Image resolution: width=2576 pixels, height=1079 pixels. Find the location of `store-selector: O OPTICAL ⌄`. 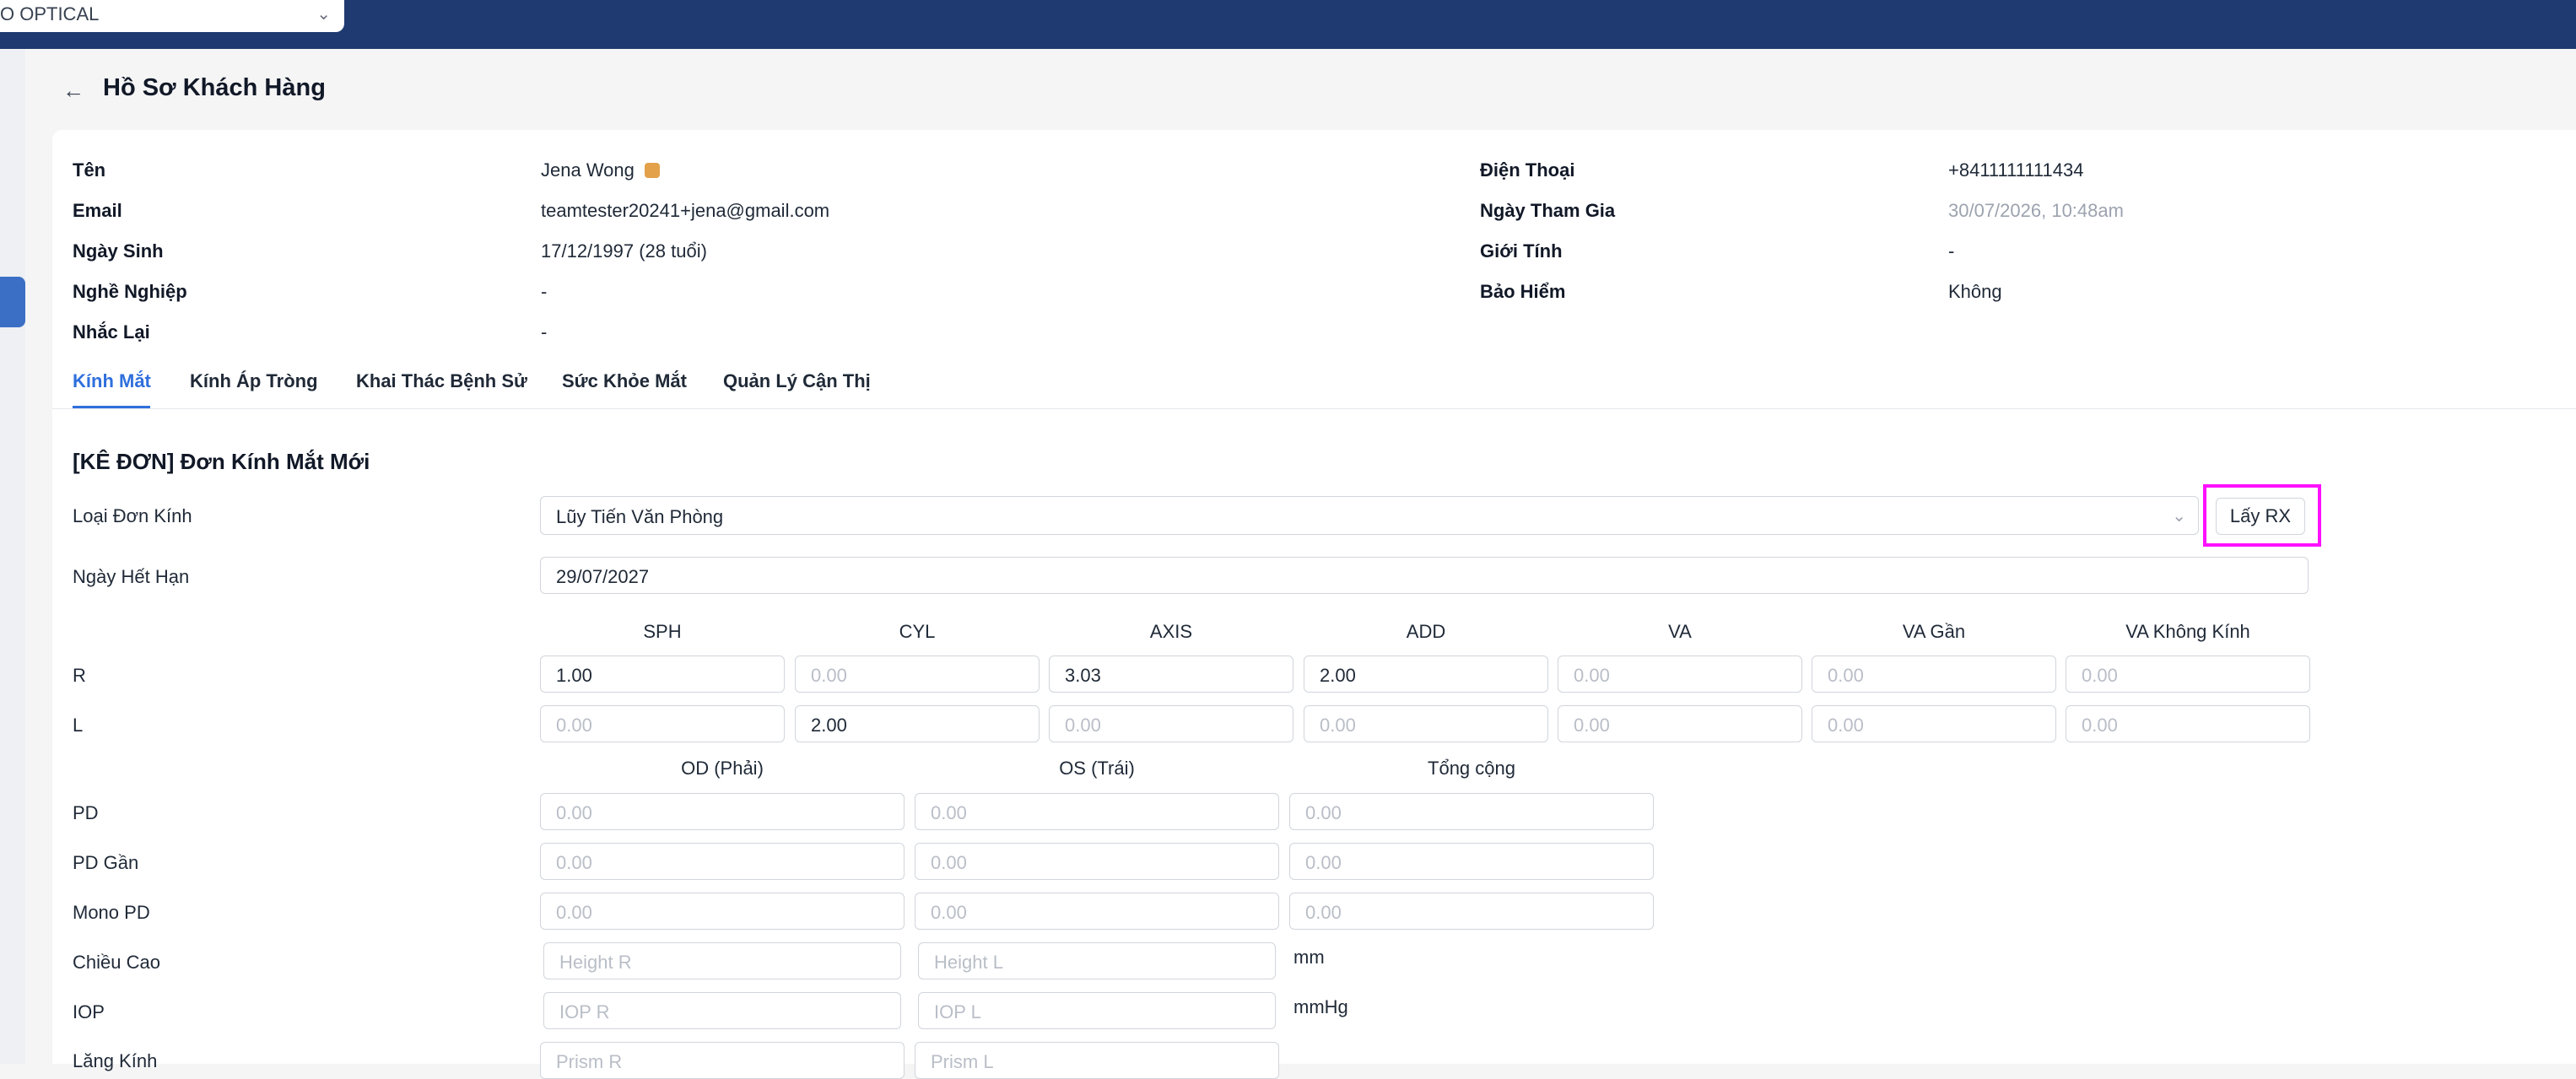

store-selector: O OPTICAL ⌄ is located at coordinates (172, 16).